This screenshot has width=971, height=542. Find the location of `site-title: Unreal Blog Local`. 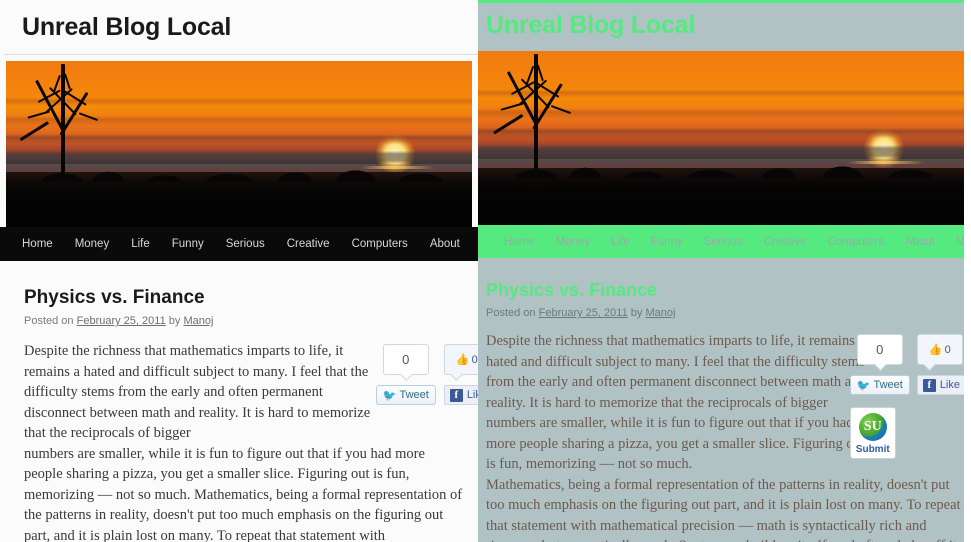

site-title: Unreal Blog Local is located at coordinates (127, 27).